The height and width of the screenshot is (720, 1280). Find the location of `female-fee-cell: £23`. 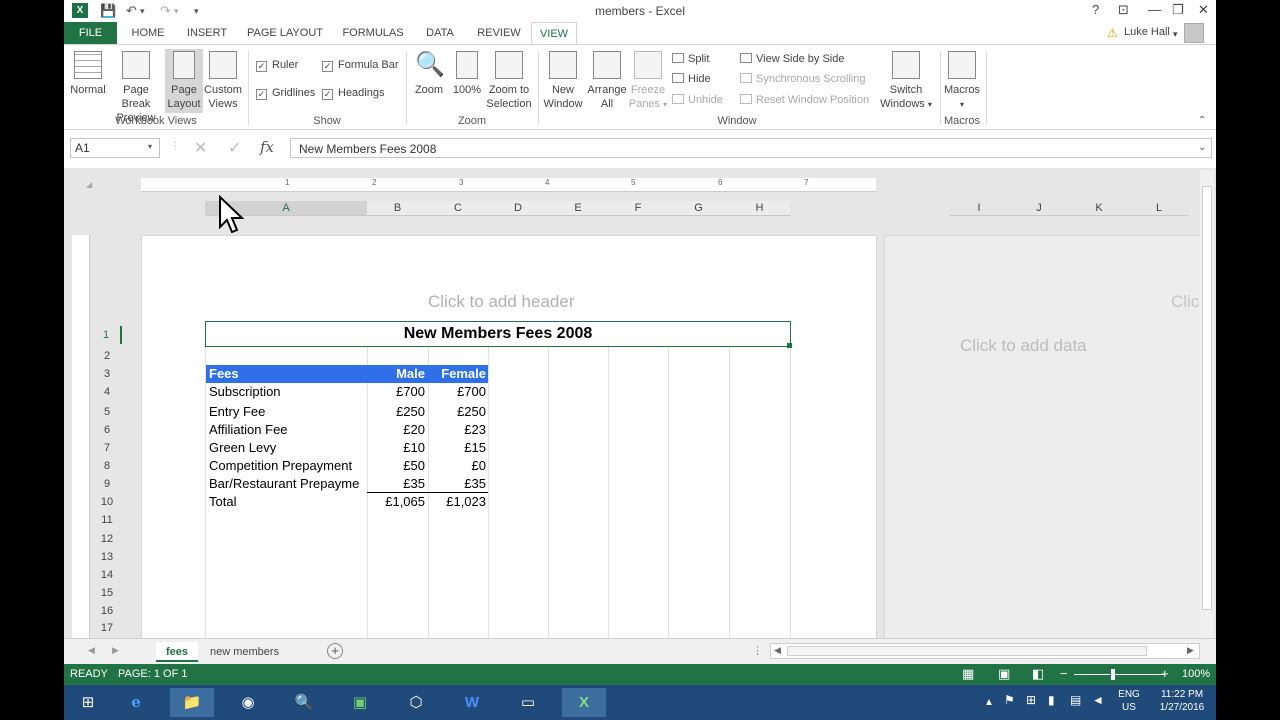

female-fee-cell: £23 is located at coordinates (457, 430).